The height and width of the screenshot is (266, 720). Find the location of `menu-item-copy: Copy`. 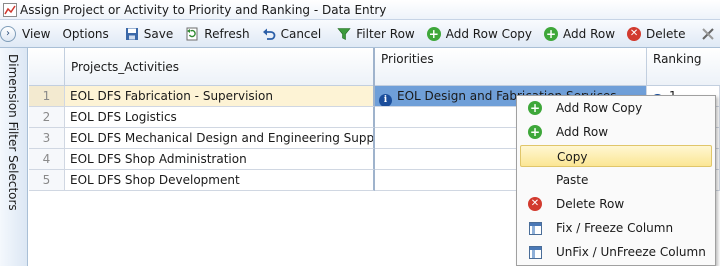

menu-item-copy: Copy is located at coordinates (616, 156).